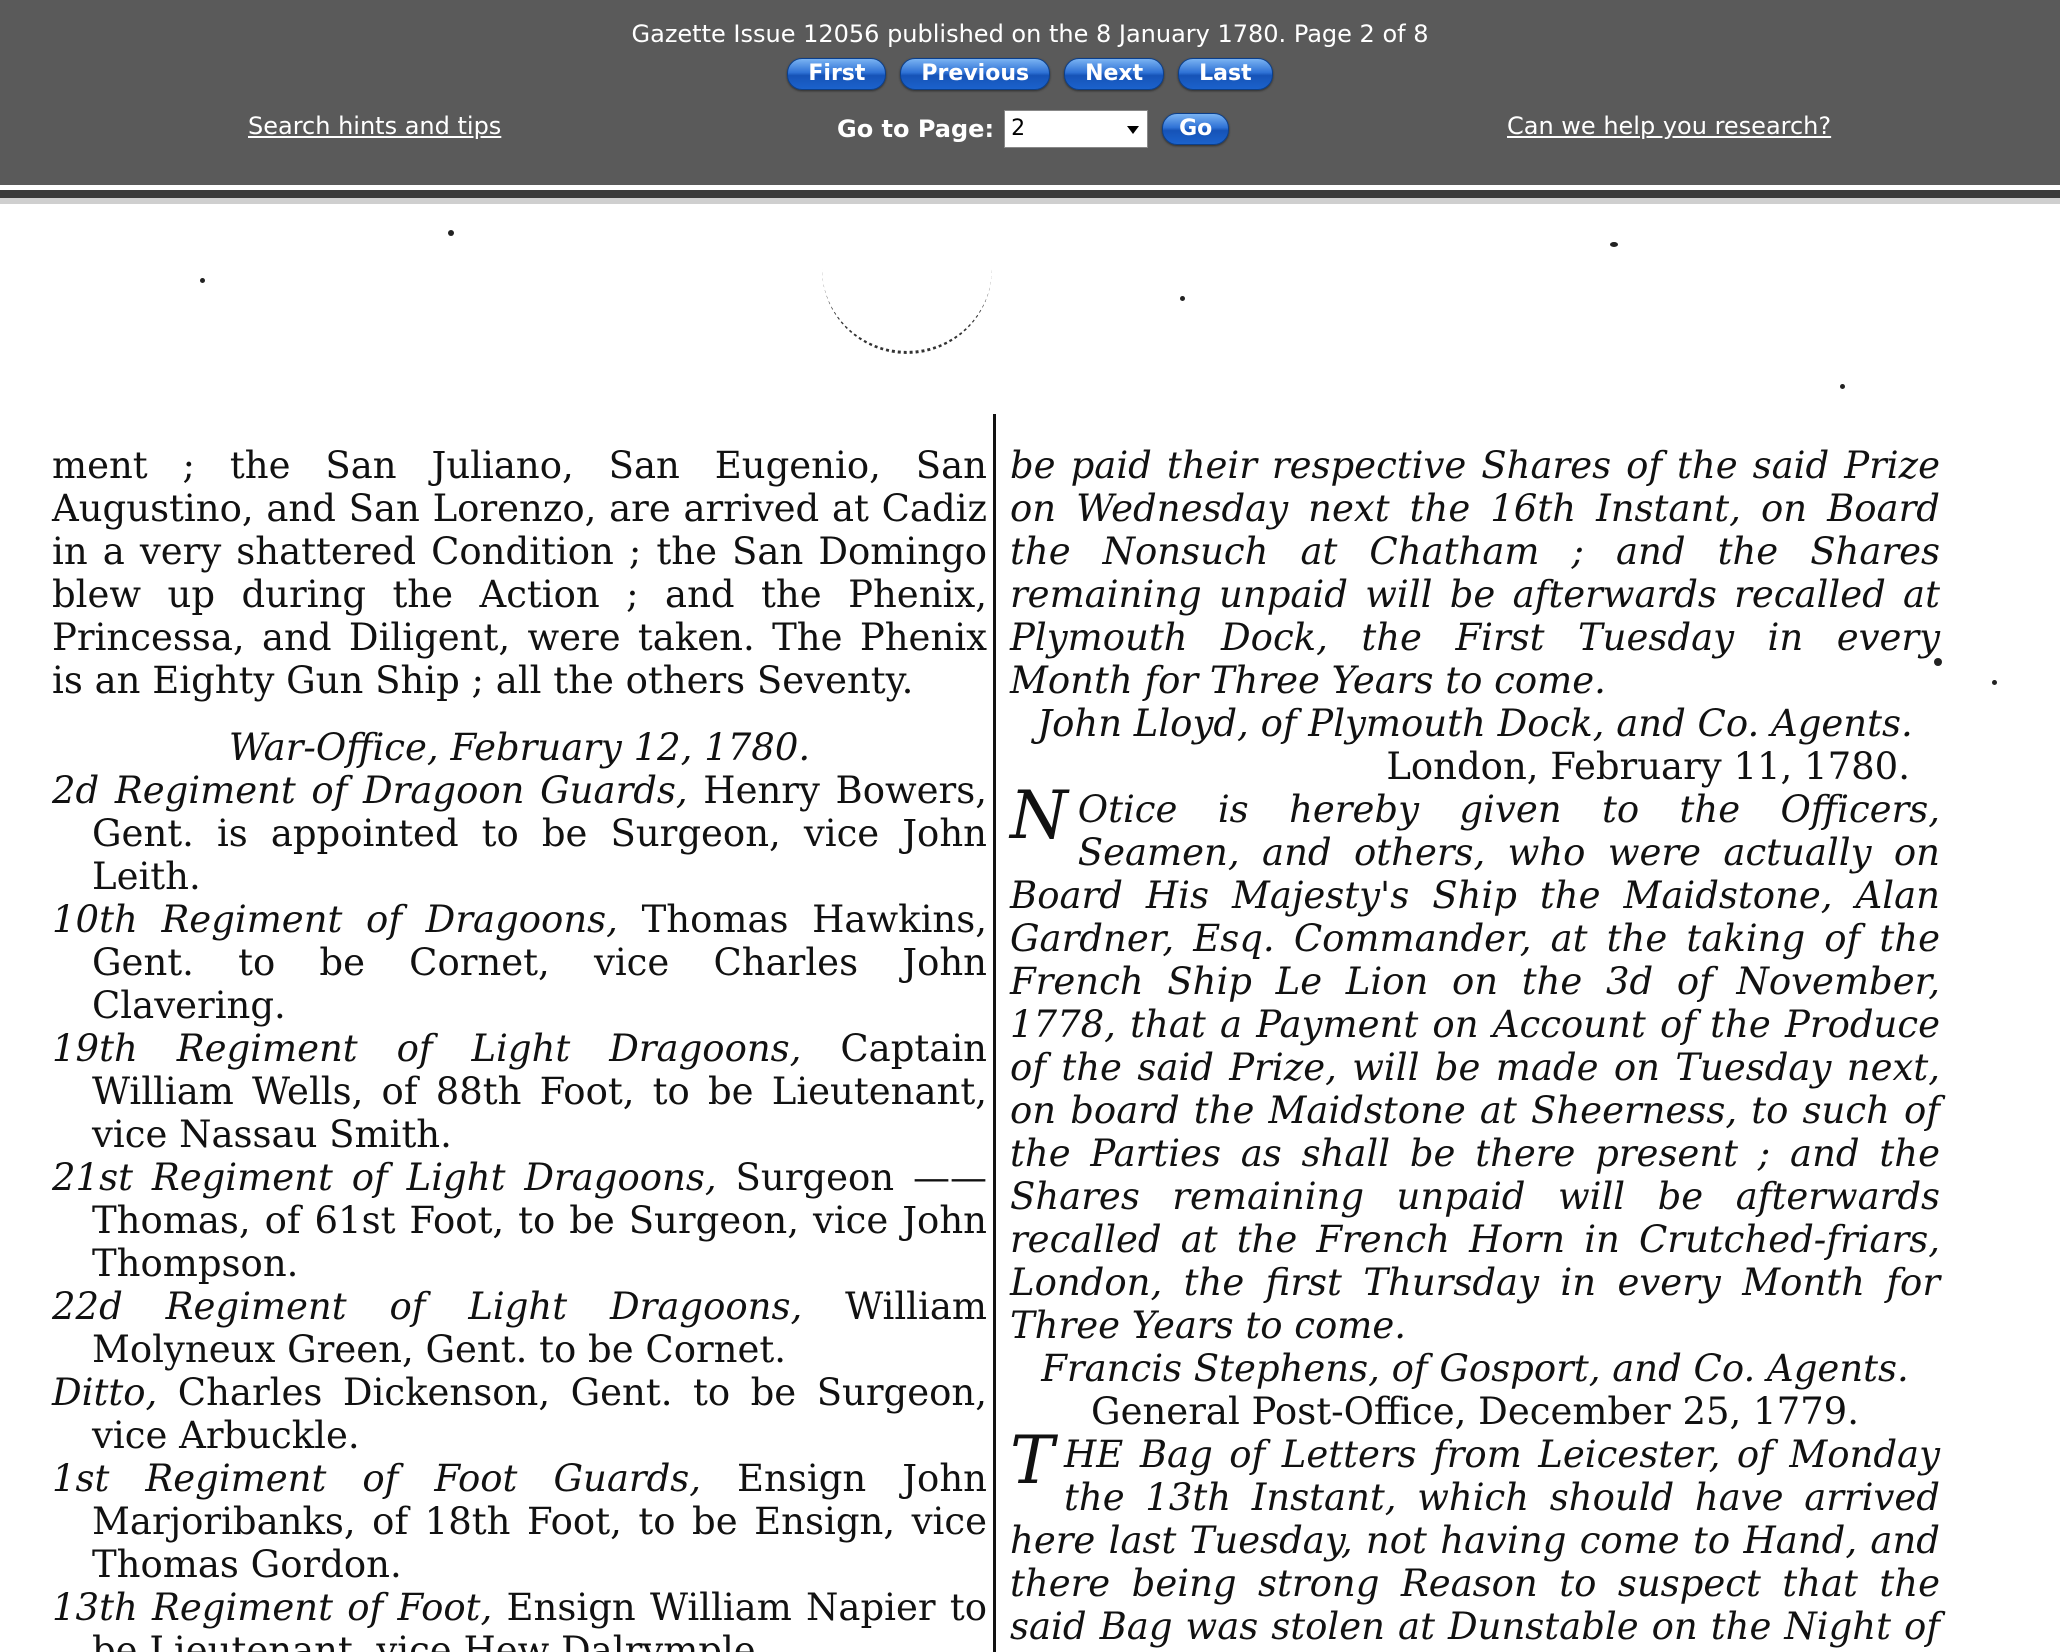  What do you see at coordinates (335, 919) in the screenshot?
I see `regiment-name: 10th Regiment of Dragoons,` at bounding box center [335, 919].